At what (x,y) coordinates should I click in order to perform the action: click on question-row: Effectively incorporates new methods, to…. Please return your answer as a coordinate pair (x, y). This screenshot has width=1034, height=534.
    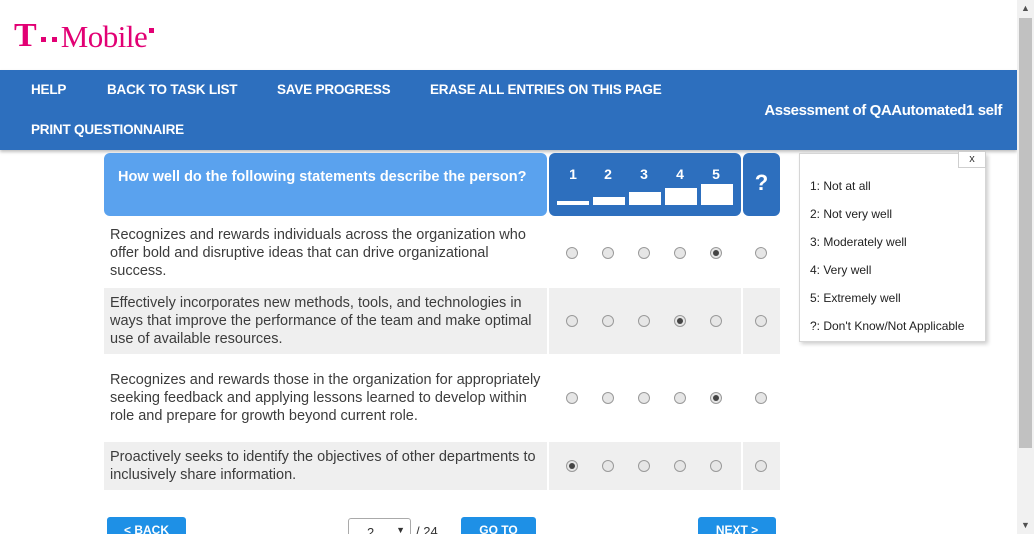
    Looking at the image, I should click on (442, 321).